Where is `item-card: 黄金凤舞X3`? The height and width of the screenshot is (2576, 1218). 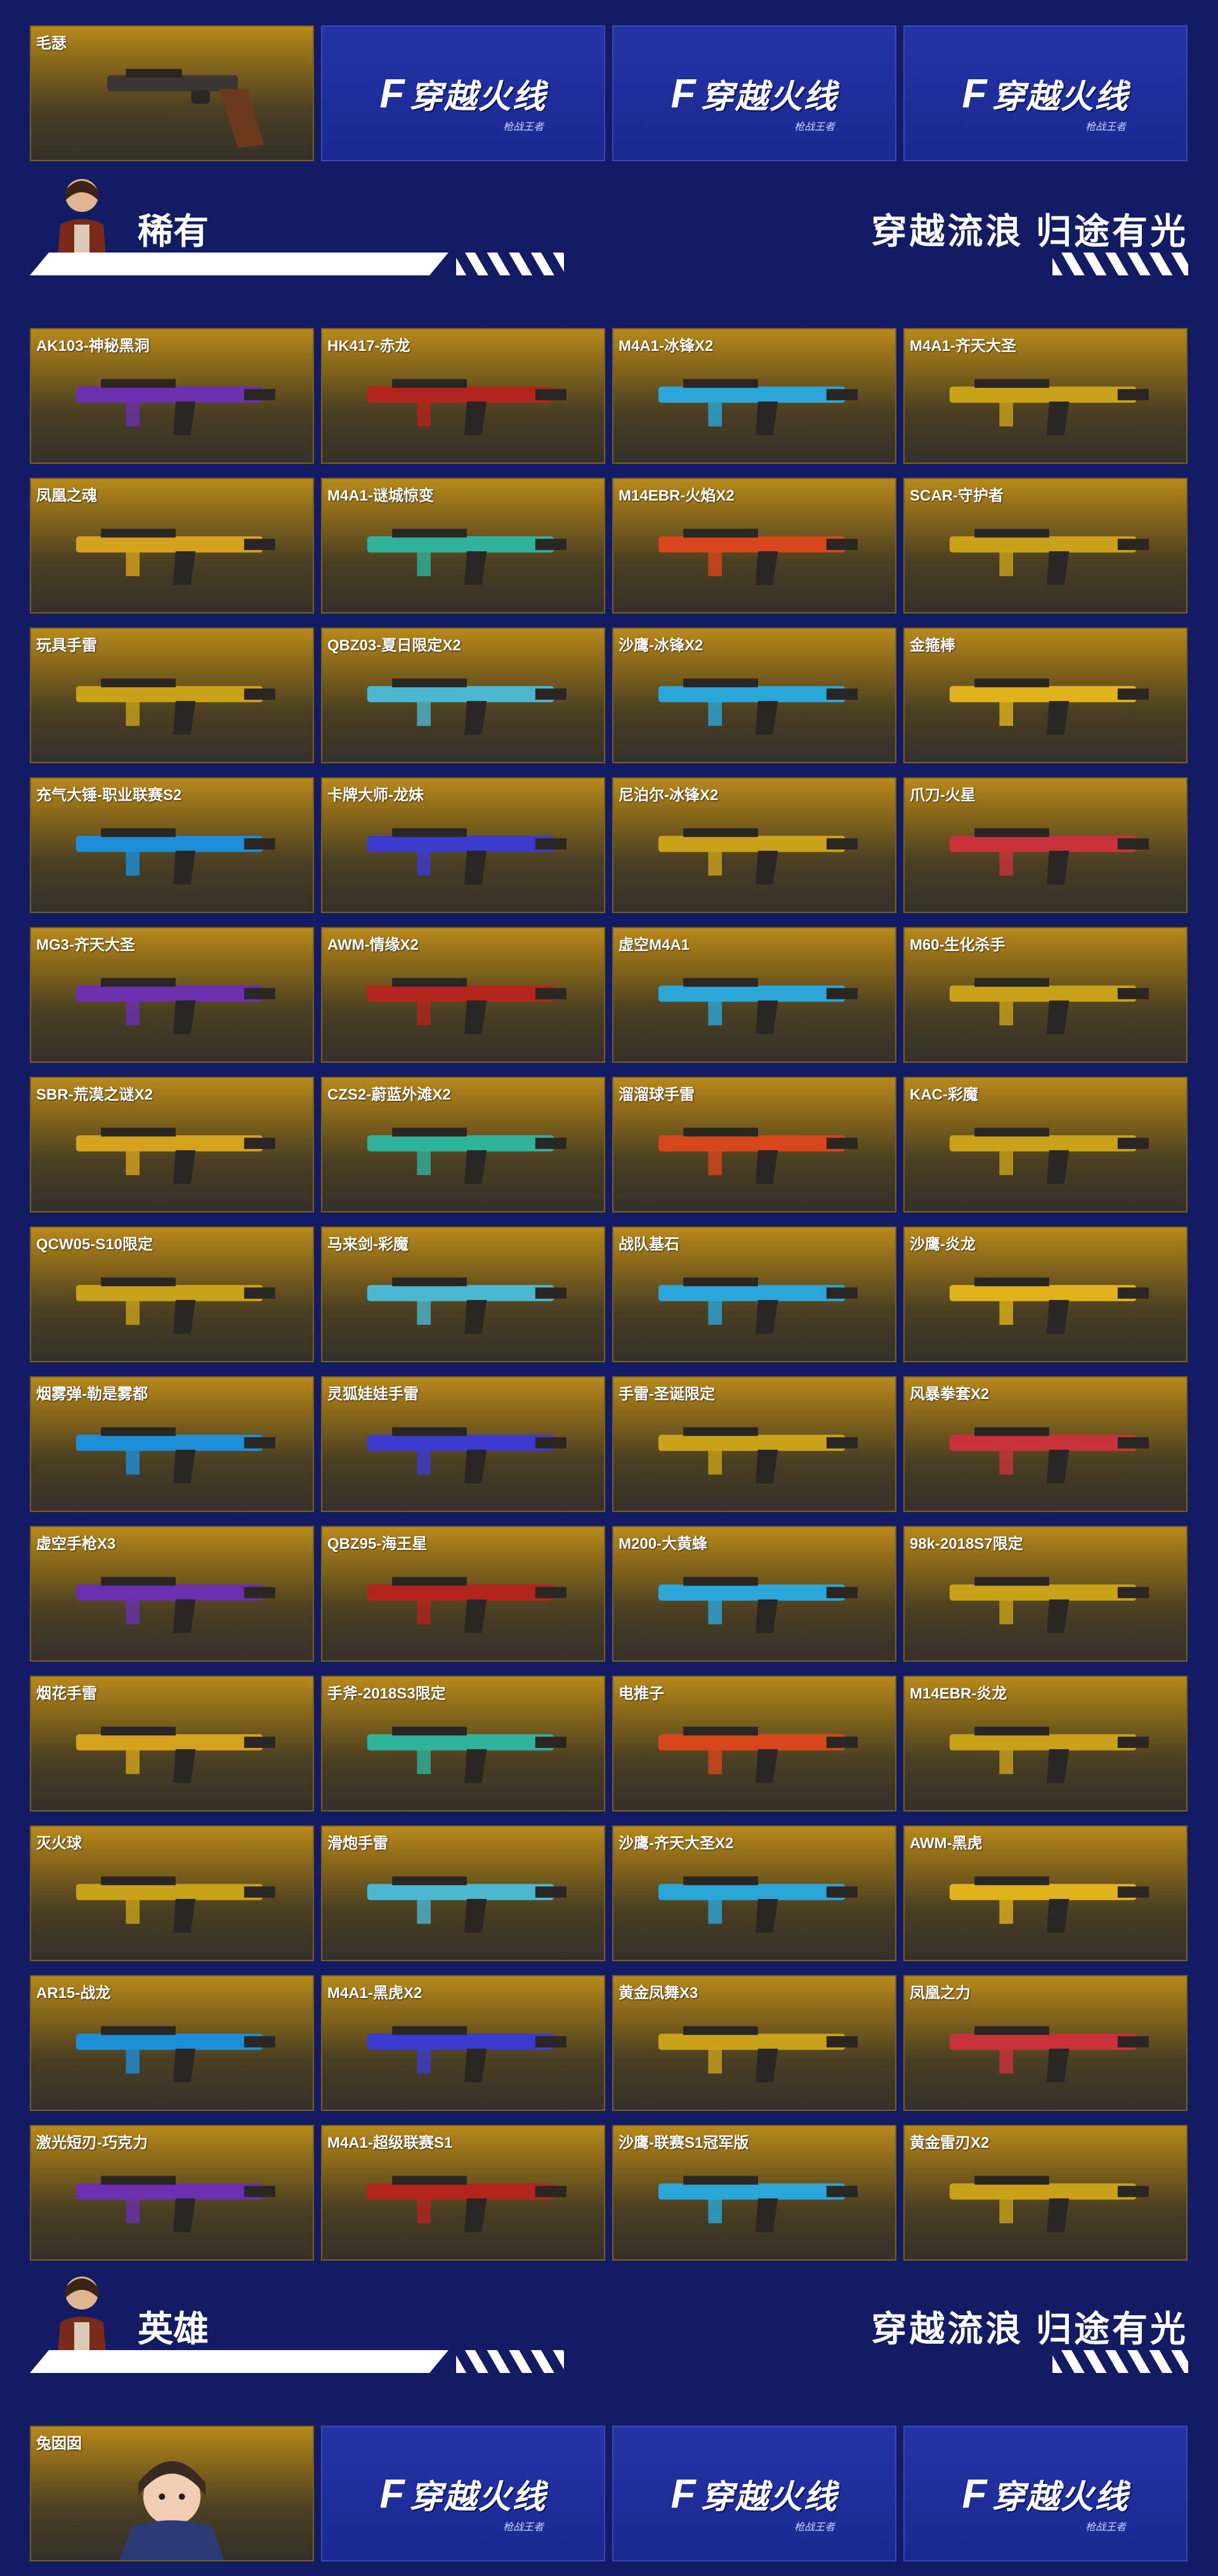 item-card: 黄金凤舞X3 is located at coordinates (754, 2043).